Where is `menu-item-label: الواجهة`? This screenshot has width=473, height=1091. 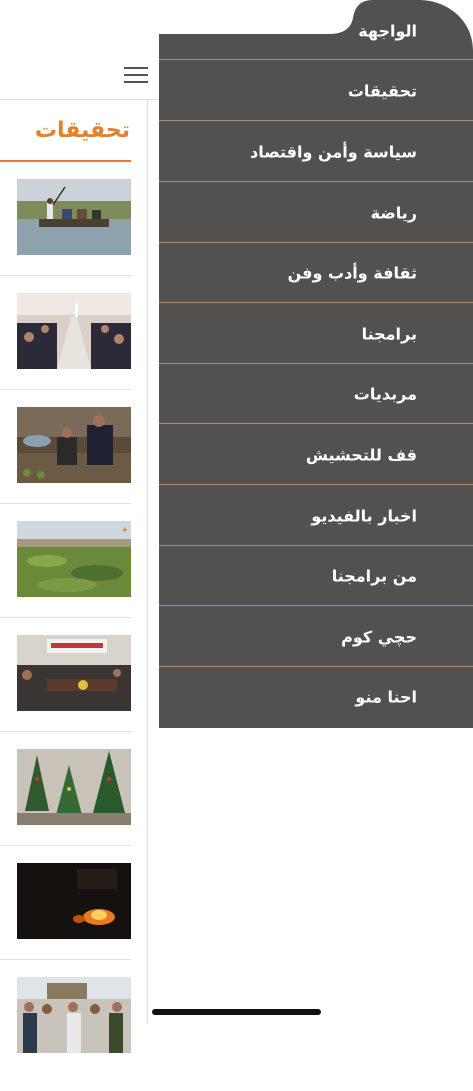 menu-item-label: الواجهة is located at coordinates (387, 31).